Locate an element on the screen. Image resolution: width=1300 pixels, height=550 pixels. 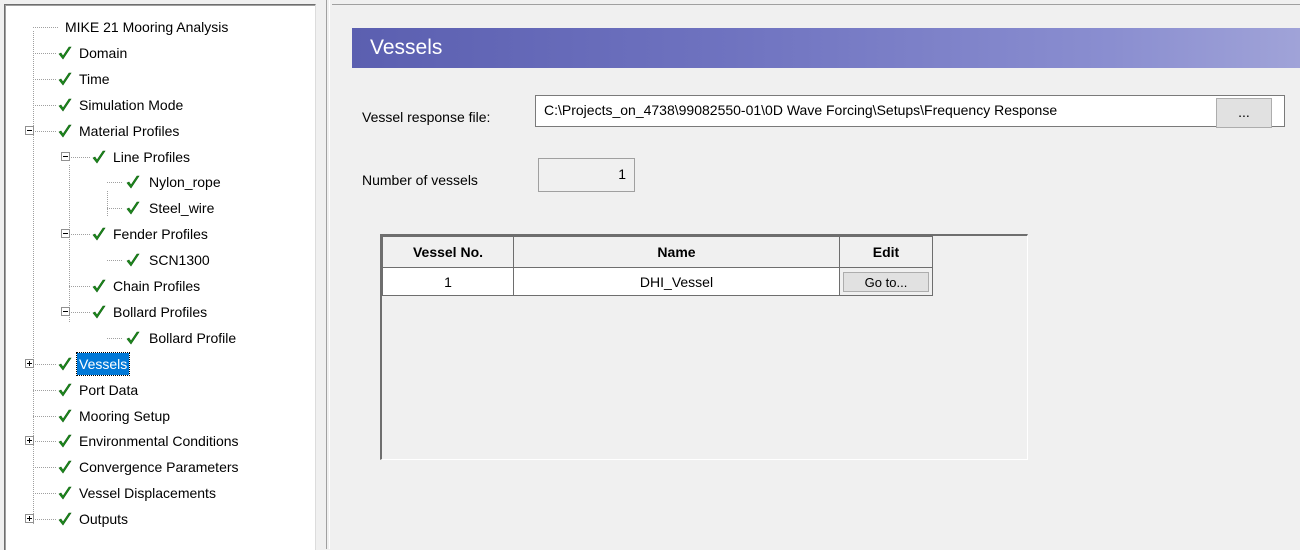
tree-item: Domain is located at coordinates (160, 53).